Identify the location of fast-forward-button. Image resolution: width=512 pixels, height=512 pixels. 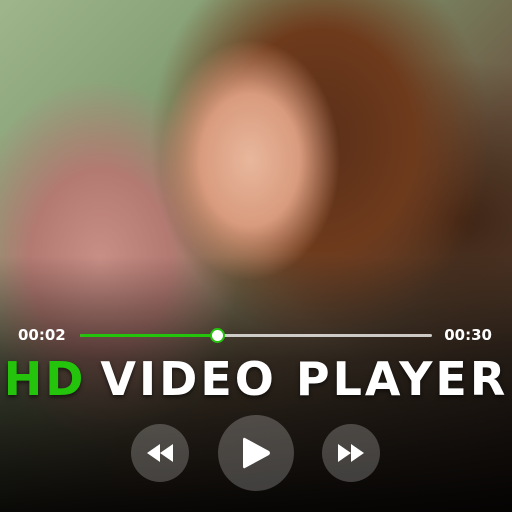
(351, 453).